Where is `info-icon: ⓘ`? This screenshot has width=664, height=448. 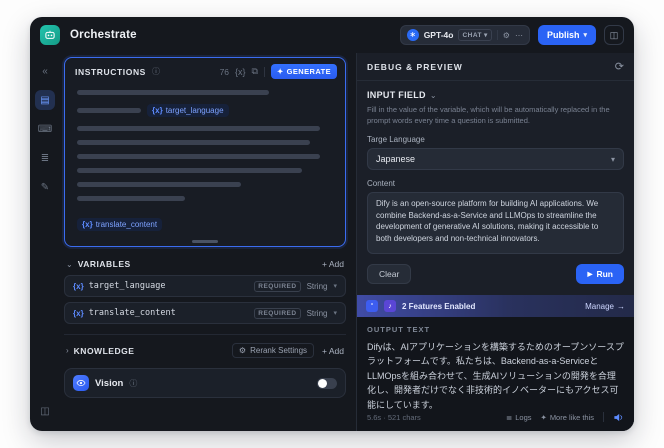 info-icon: ⓘ is located at coordinates (133, 383).